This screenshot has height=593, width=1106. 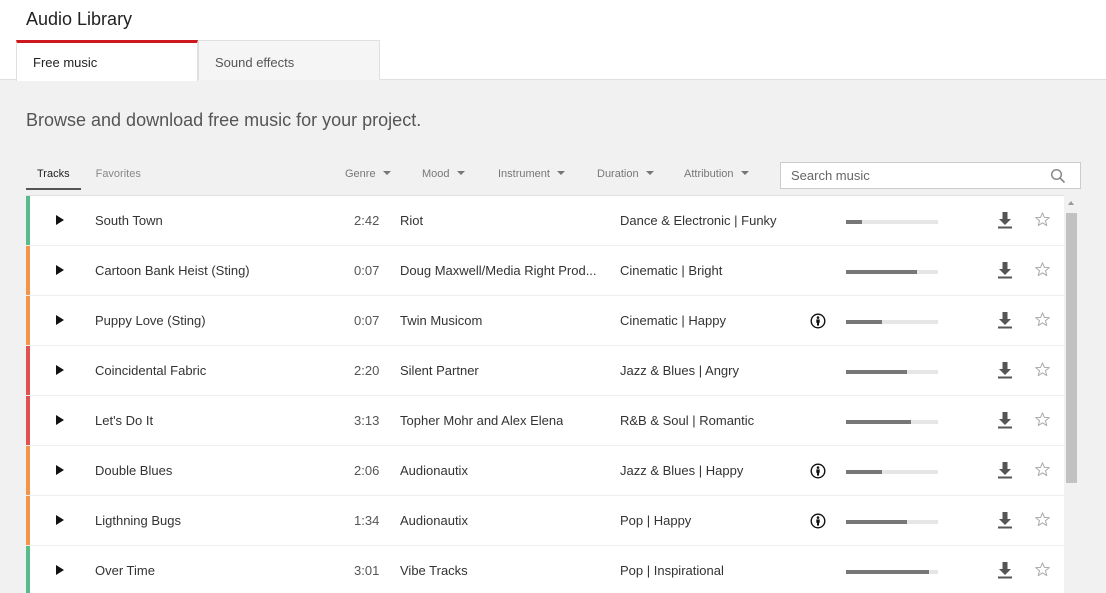 I want to click on track-title: Puppy Love (Sting), so click(x=150, y=320).